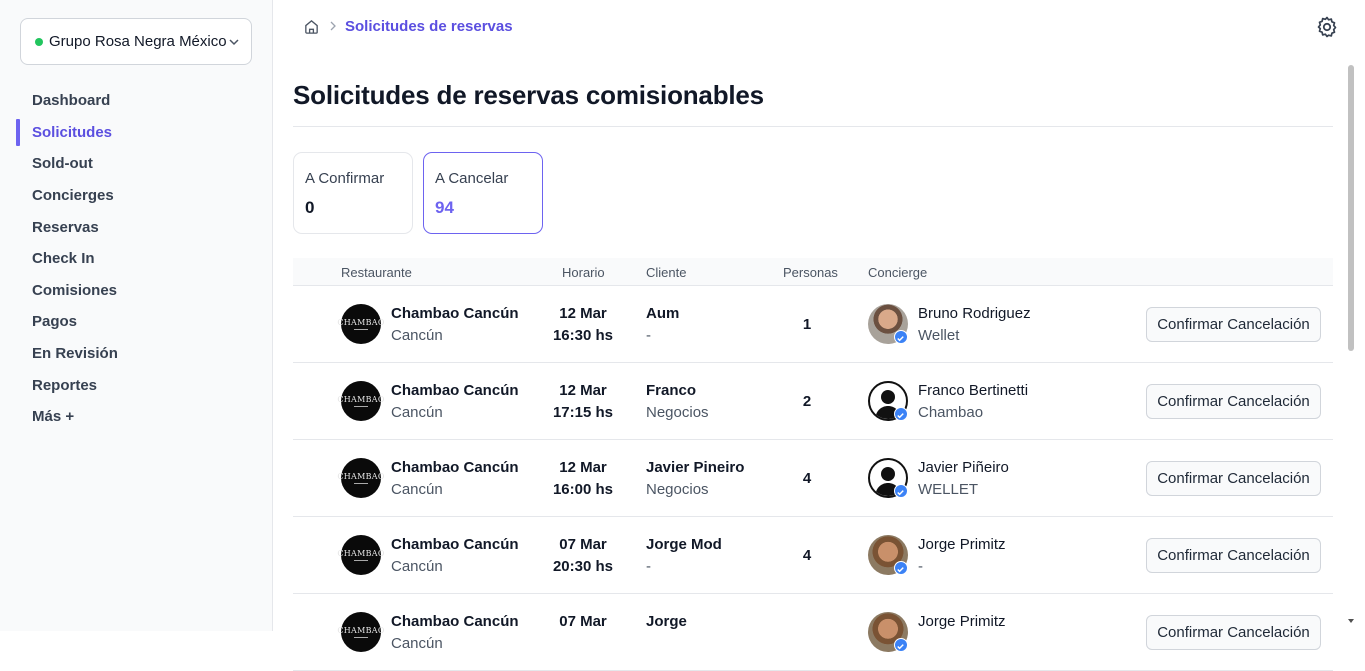 This screenshot has width=1365, height=671. What do you see at coordinates (39, 41) in the screenshot?
I see `status-dot` at bounding box center [39, 41].